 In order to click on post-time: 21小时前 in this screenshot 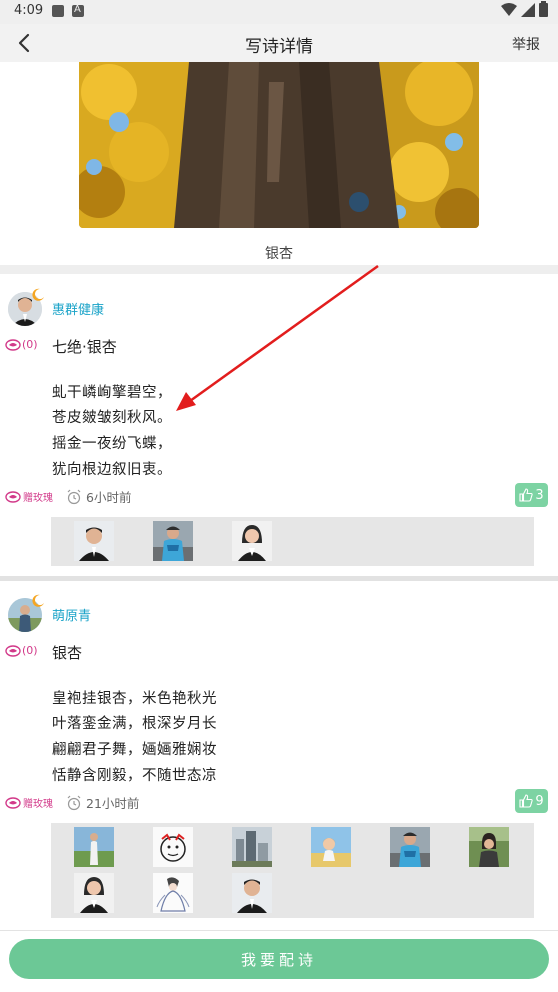, I will do `click(102, 802)`.